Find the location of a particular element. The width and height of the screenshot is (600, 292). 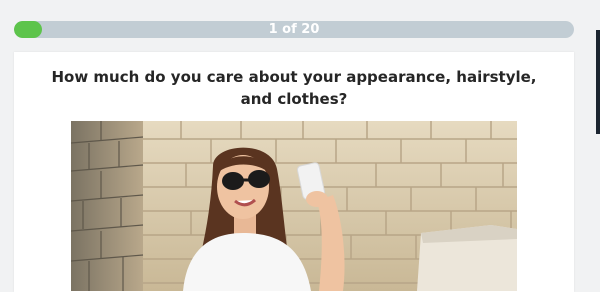

side-panel-edge is located at coordinates (598, 82).